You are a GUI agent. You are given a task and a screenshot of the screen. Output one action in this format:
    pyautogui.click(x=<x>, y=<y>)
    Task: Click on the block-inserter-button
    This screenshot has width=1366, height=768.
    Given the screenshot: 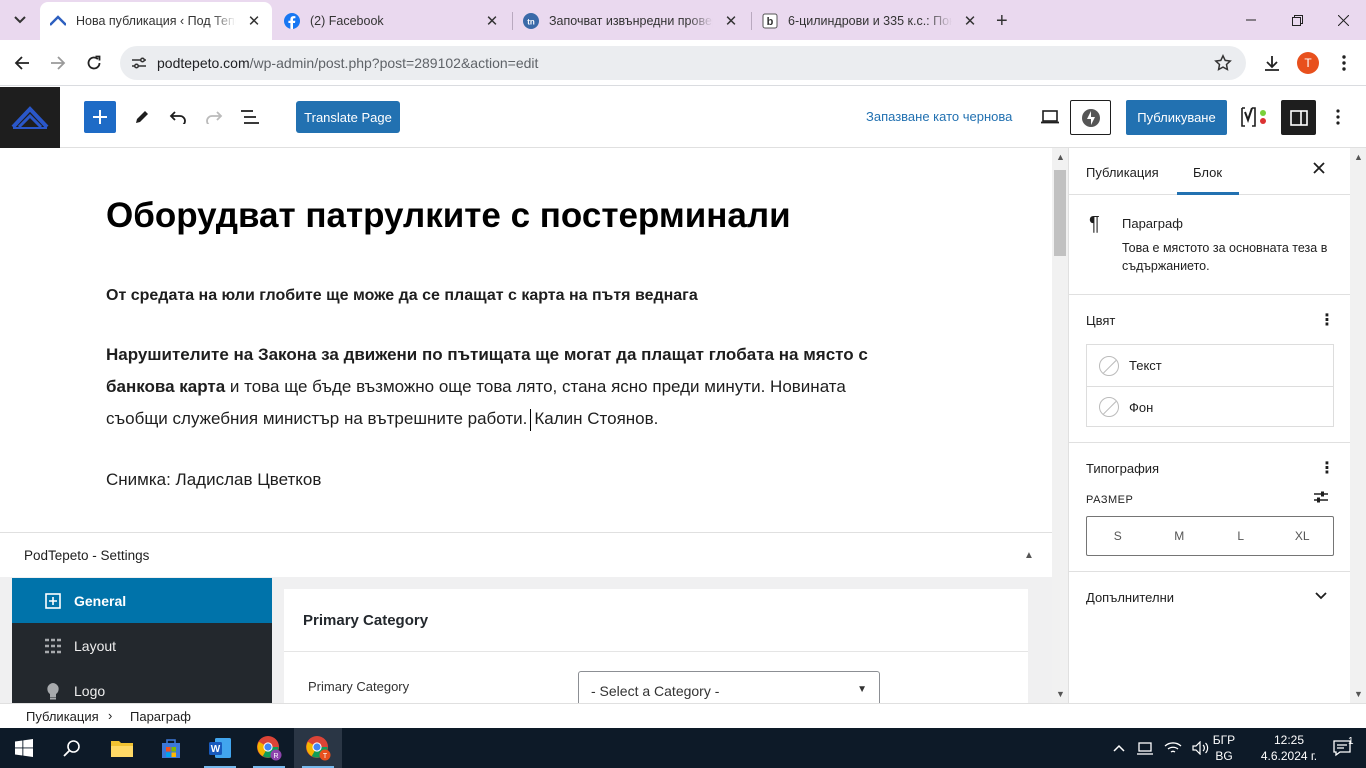 What is the action you would take?
    pyautogui.click(x=100, y=117)
    